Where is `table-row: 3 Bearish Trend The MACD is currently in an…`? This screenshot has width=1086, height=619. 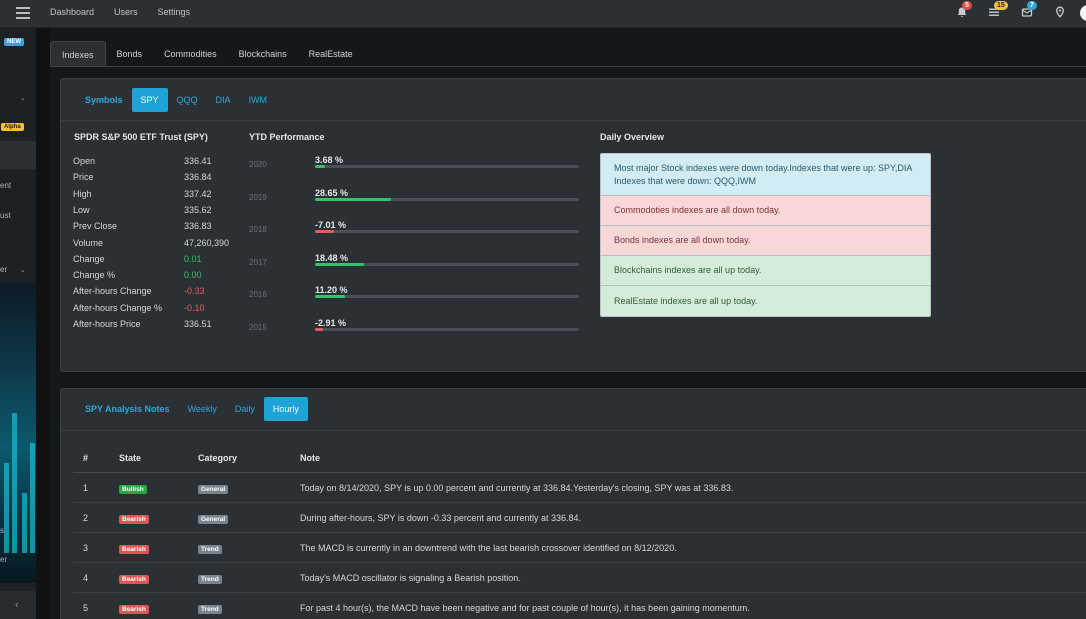 table-row: 3 Bearish Trend The MACD is currently in an… is located at coordinates (579, 548).